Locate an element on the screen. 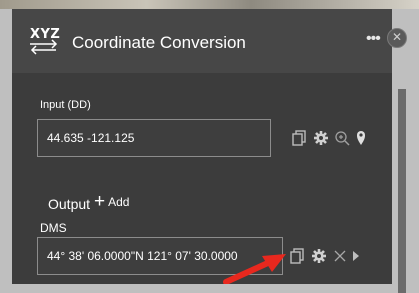 This screenshot has height=293, width=419. plus-icon: + is located at coordinates (100, 201).